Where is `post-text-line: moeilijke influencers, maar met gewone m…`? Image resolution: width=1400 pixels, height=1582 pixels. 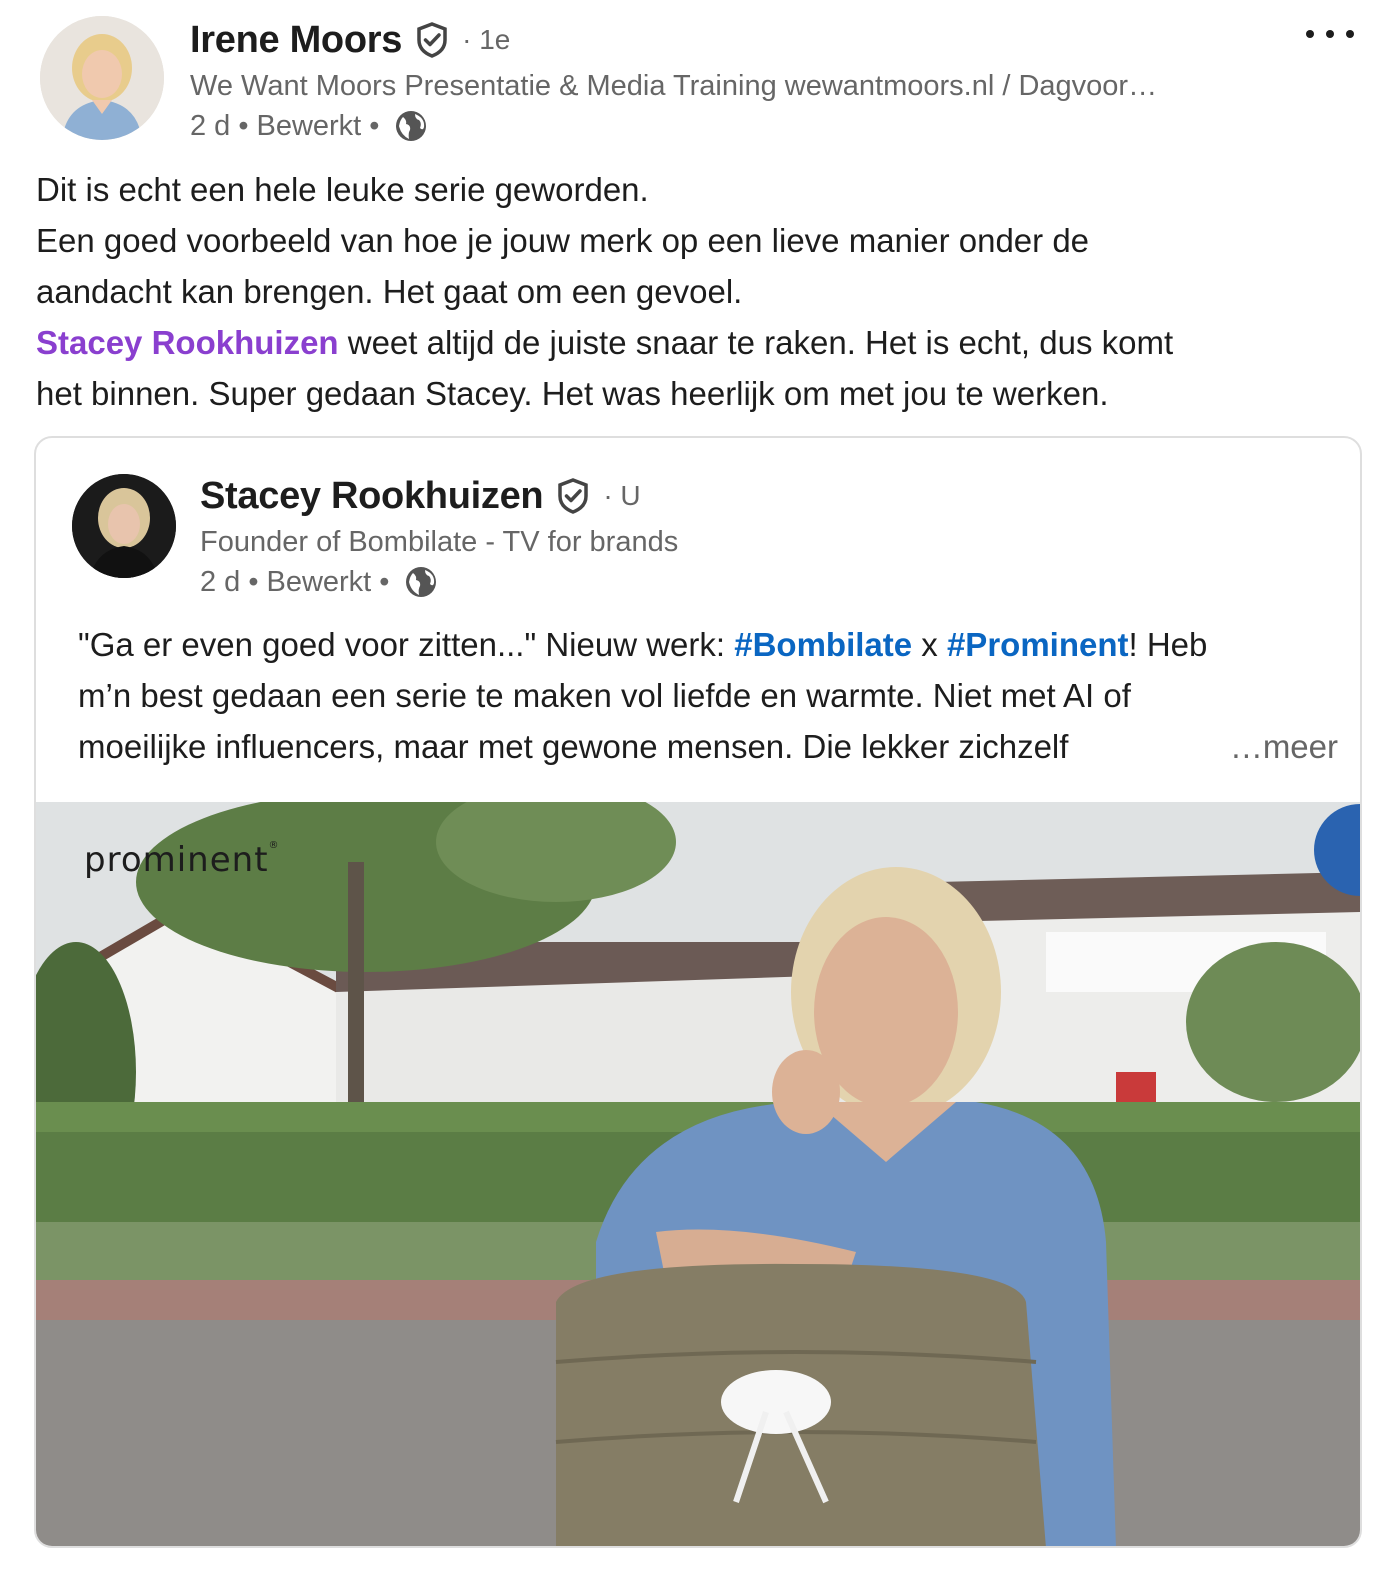 post-text-line: moeilijke influencers, maar met gewone m… is located at coordinates (708, 746).